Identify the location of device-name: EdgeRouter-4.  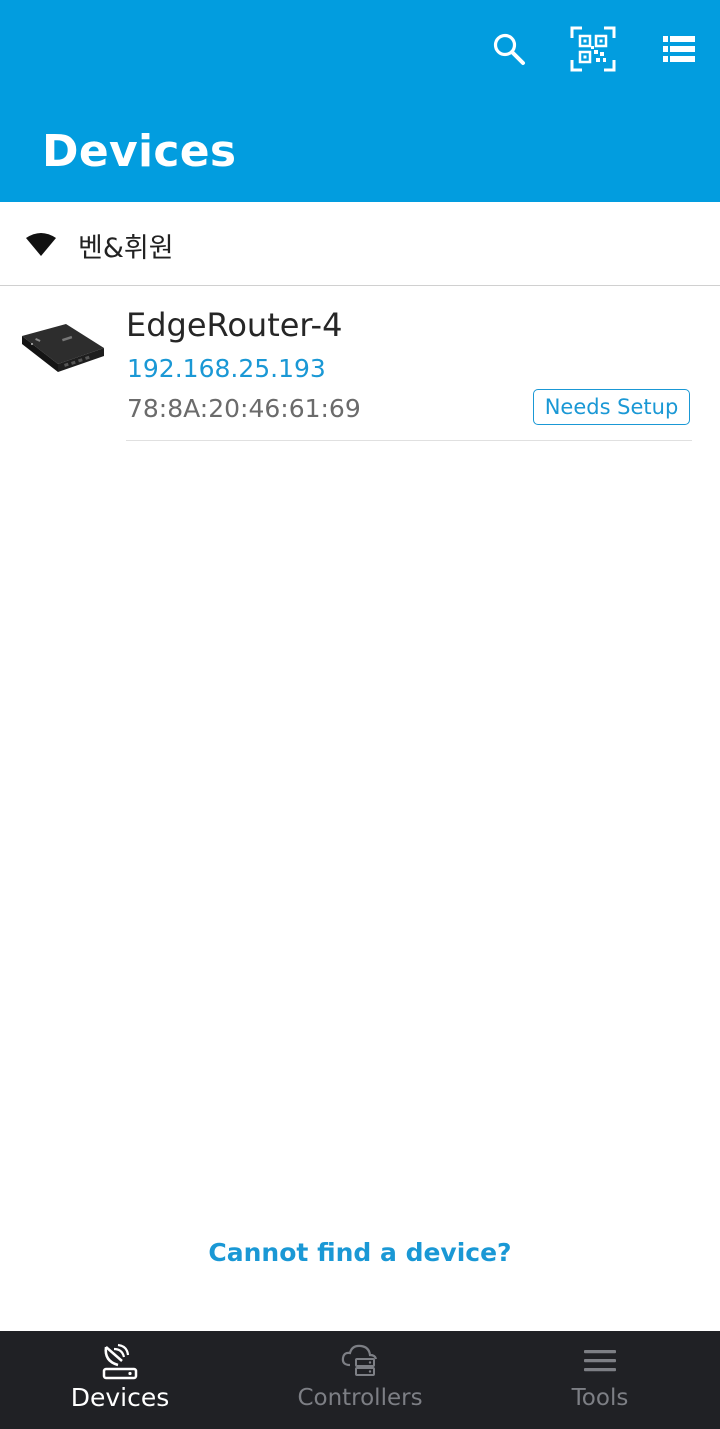
(234, 325).